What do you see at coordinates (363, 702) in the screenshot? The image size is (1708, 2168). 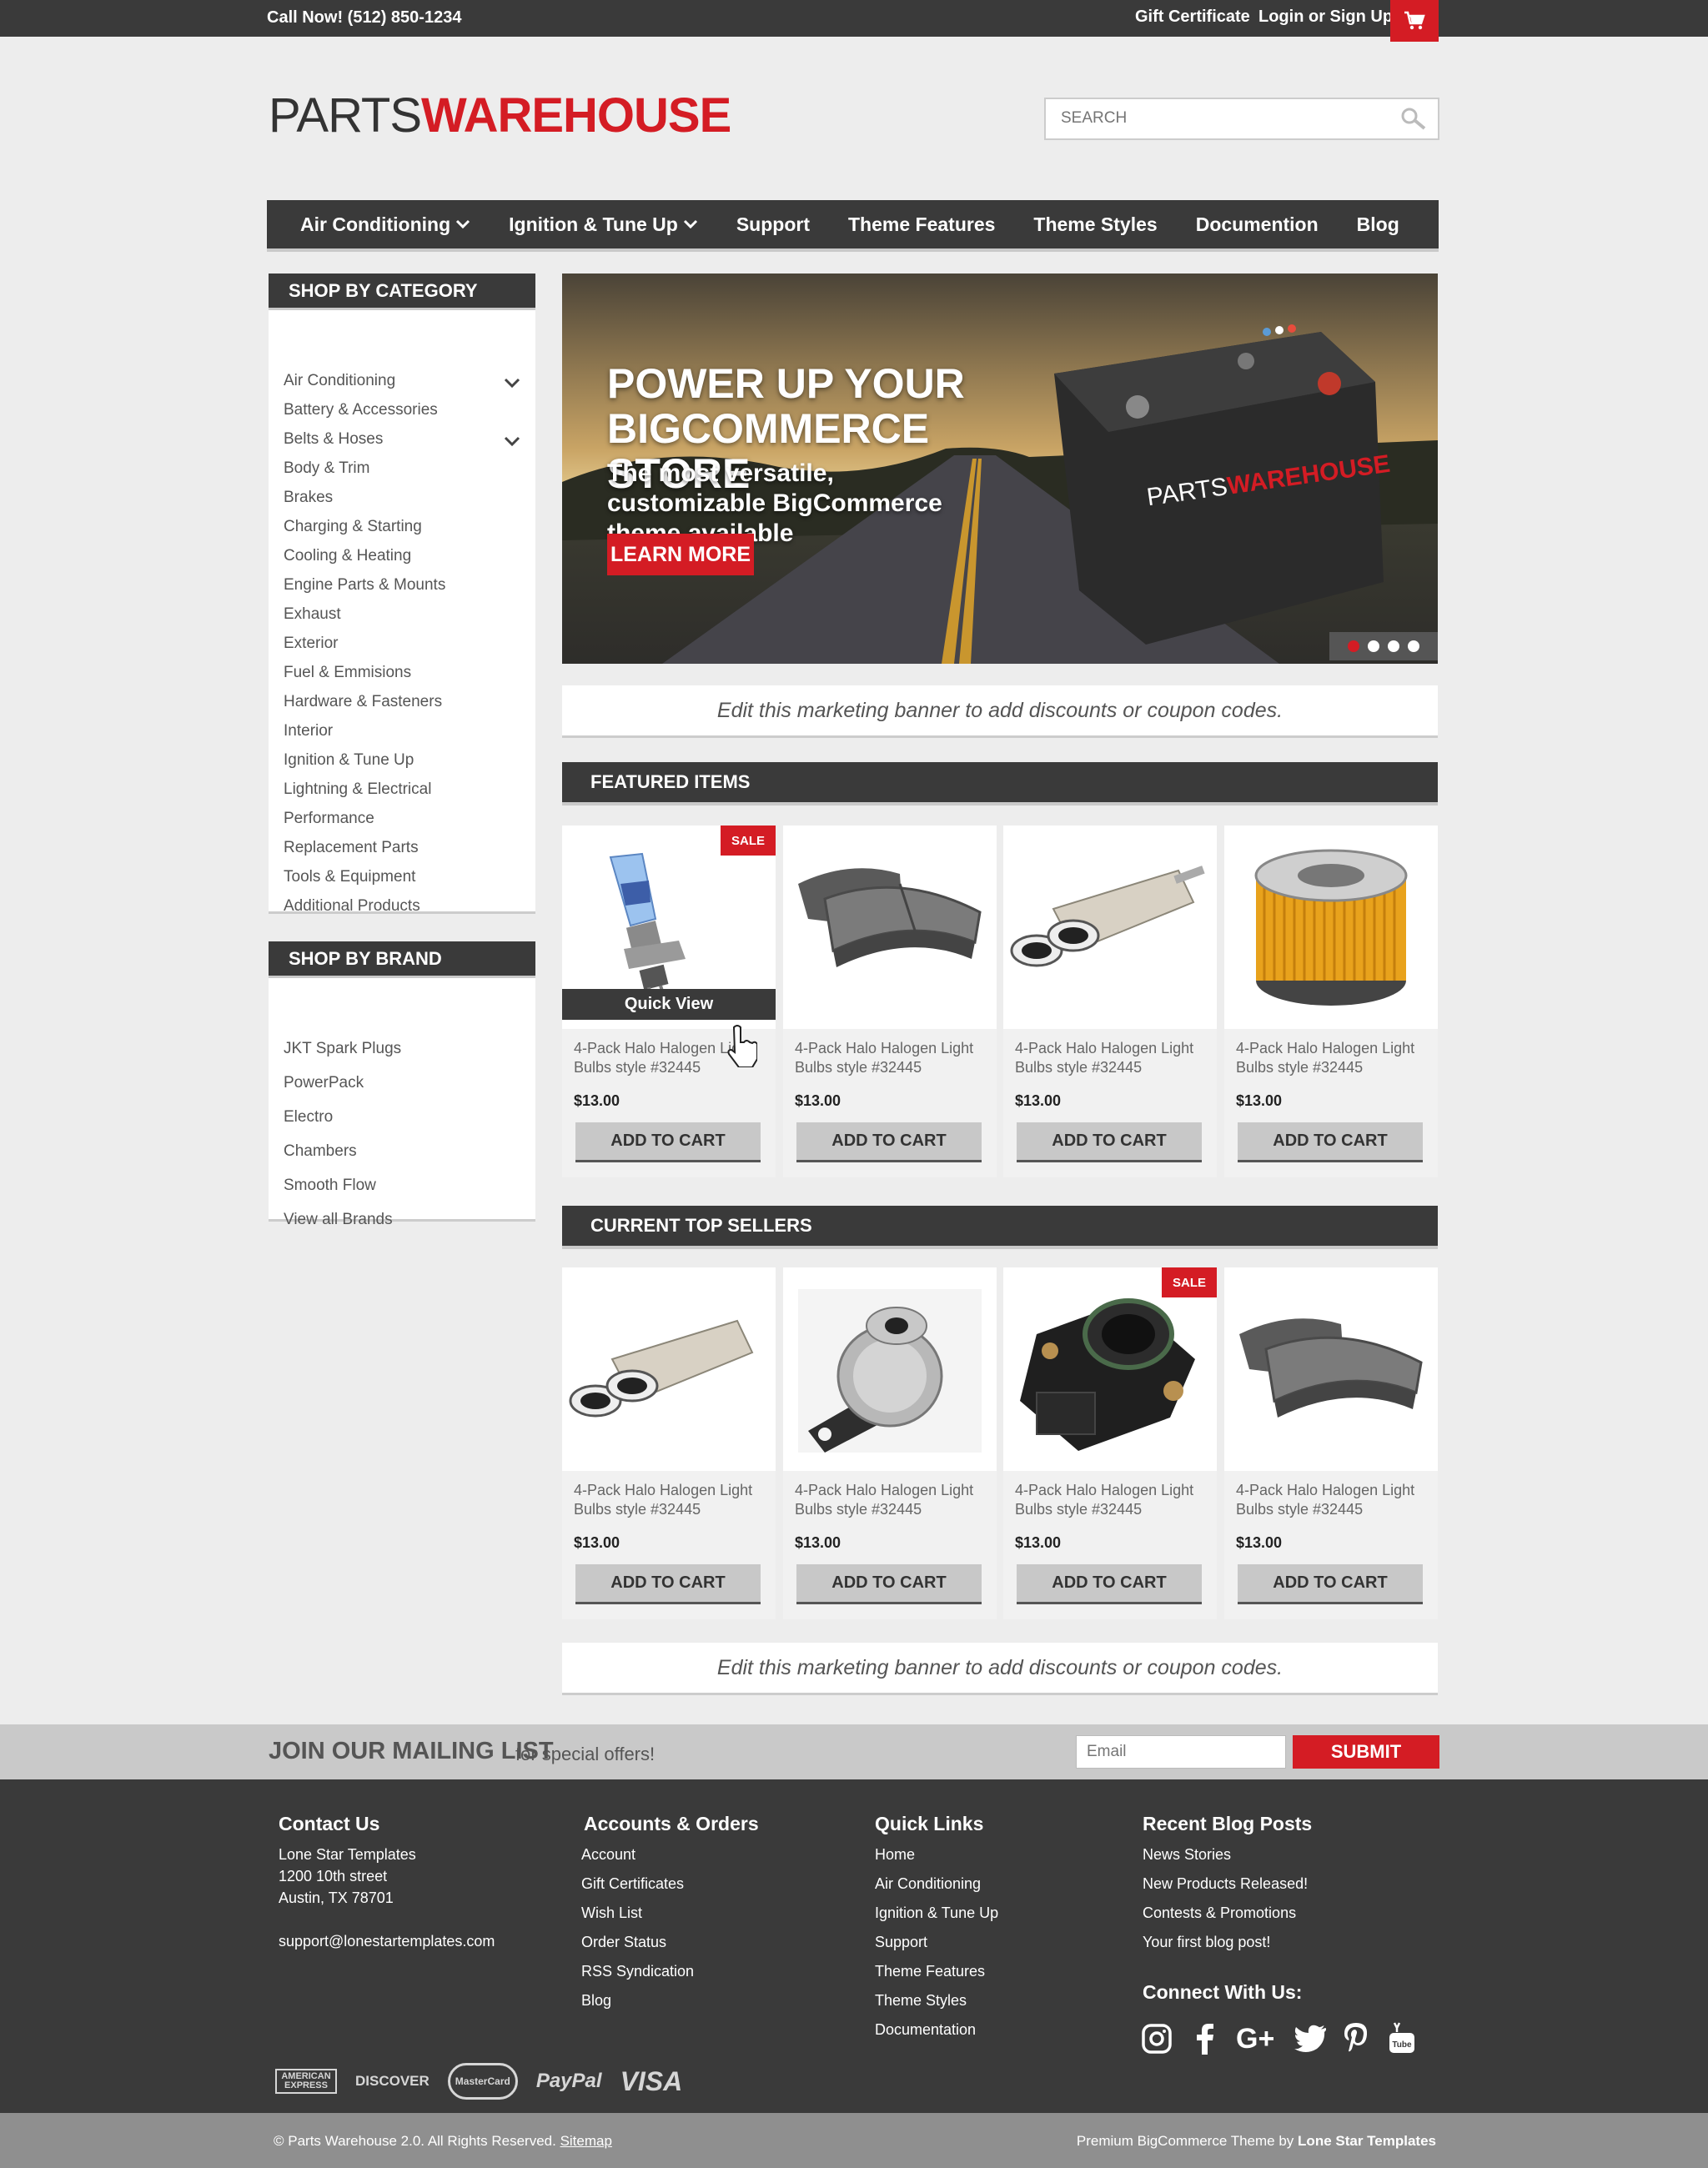 I see `category-item: Hardware & Fasteners` at bounding box center [363, 702].